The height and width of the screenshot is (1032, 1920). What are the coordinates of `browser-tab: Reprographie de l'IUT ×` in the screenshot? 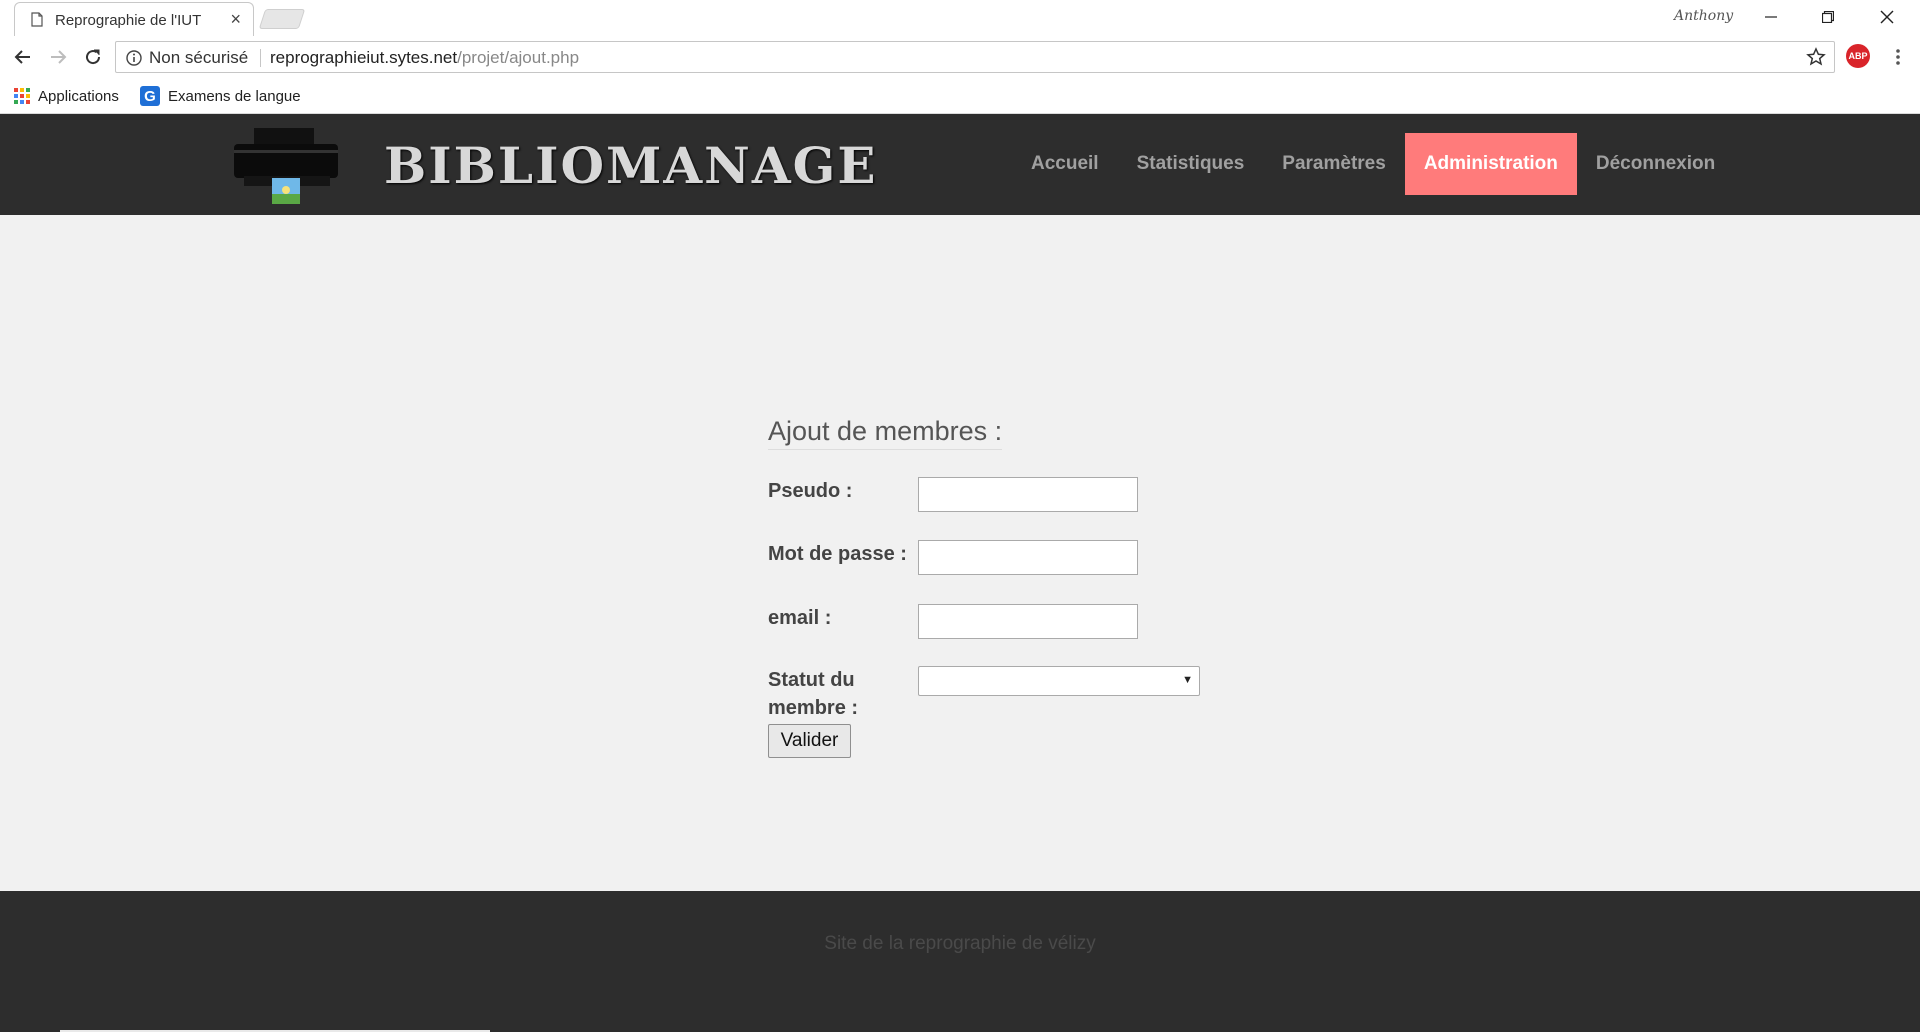 It's located at (134, 19).